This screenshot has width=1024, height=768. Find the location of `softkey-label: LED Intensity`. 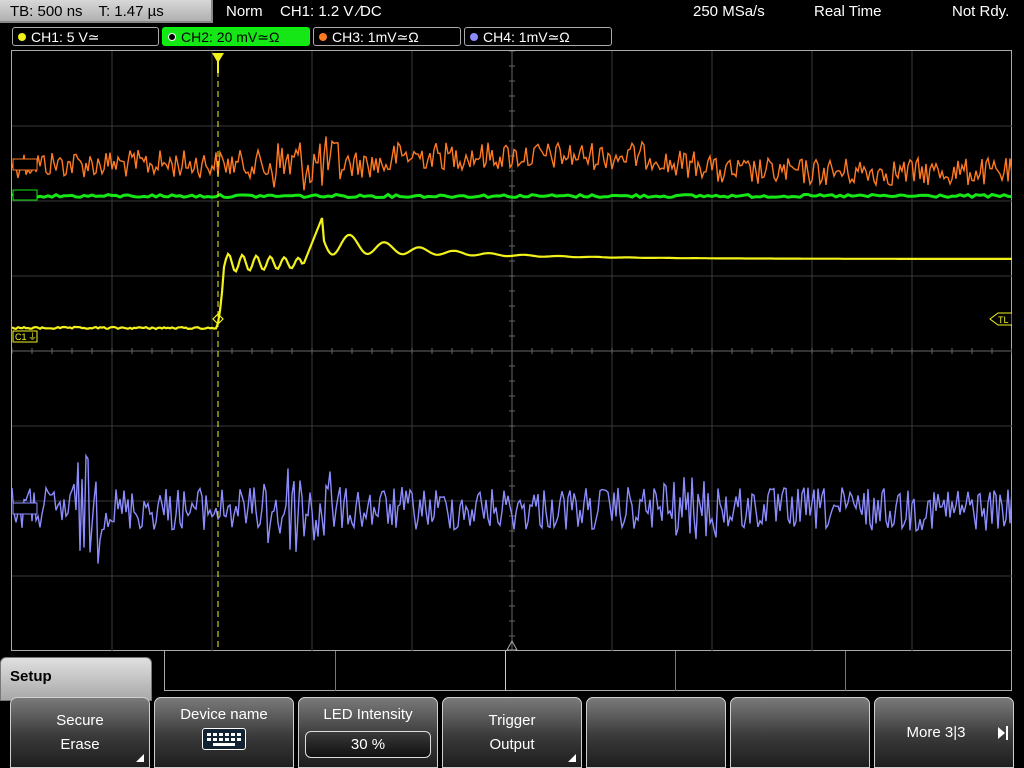

softkey-label: LED Intensity is located at coordinates (368, 714).